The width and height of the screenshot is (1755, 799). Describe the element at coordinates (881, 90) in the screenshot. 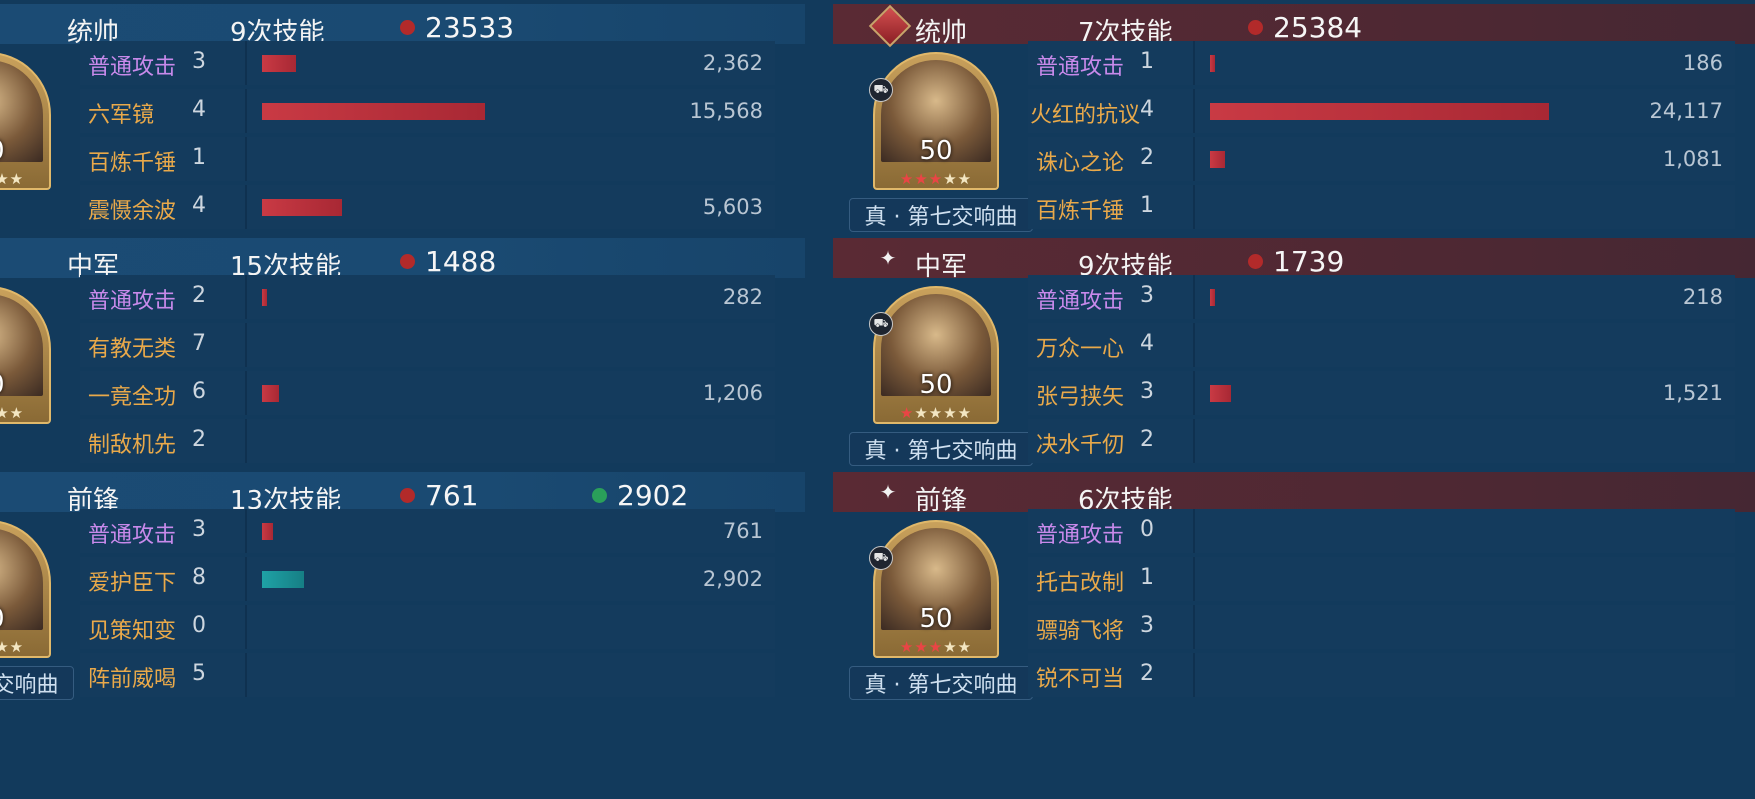

I see `chariot-icon: ⛟` at that location.